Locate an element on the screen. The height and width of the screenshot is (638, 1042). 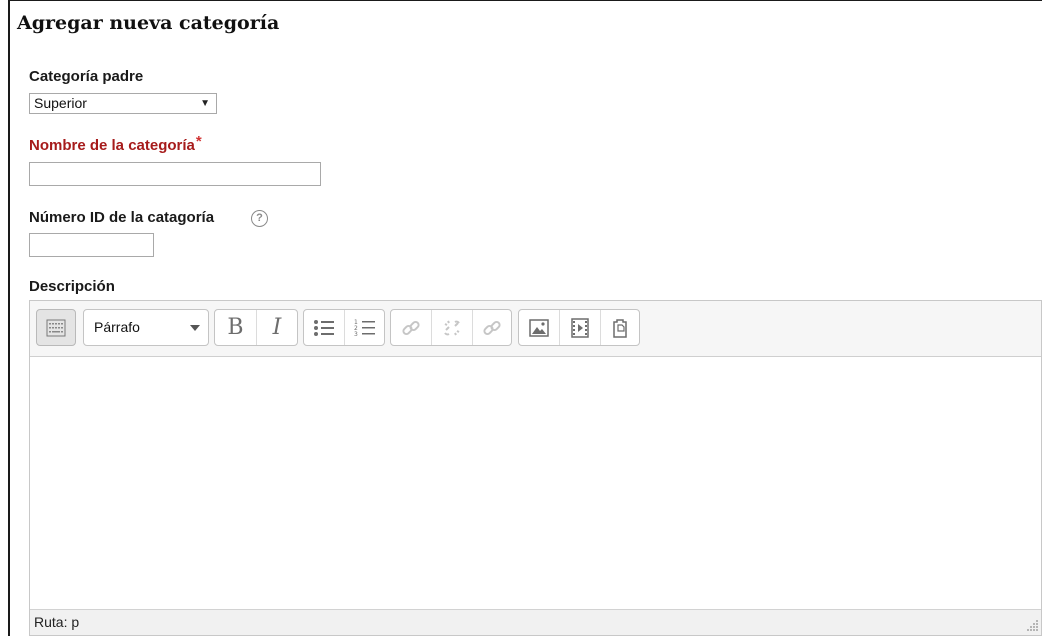
editor-toolbar: Párrafo B I 123 is located at coordinates (535, 329).